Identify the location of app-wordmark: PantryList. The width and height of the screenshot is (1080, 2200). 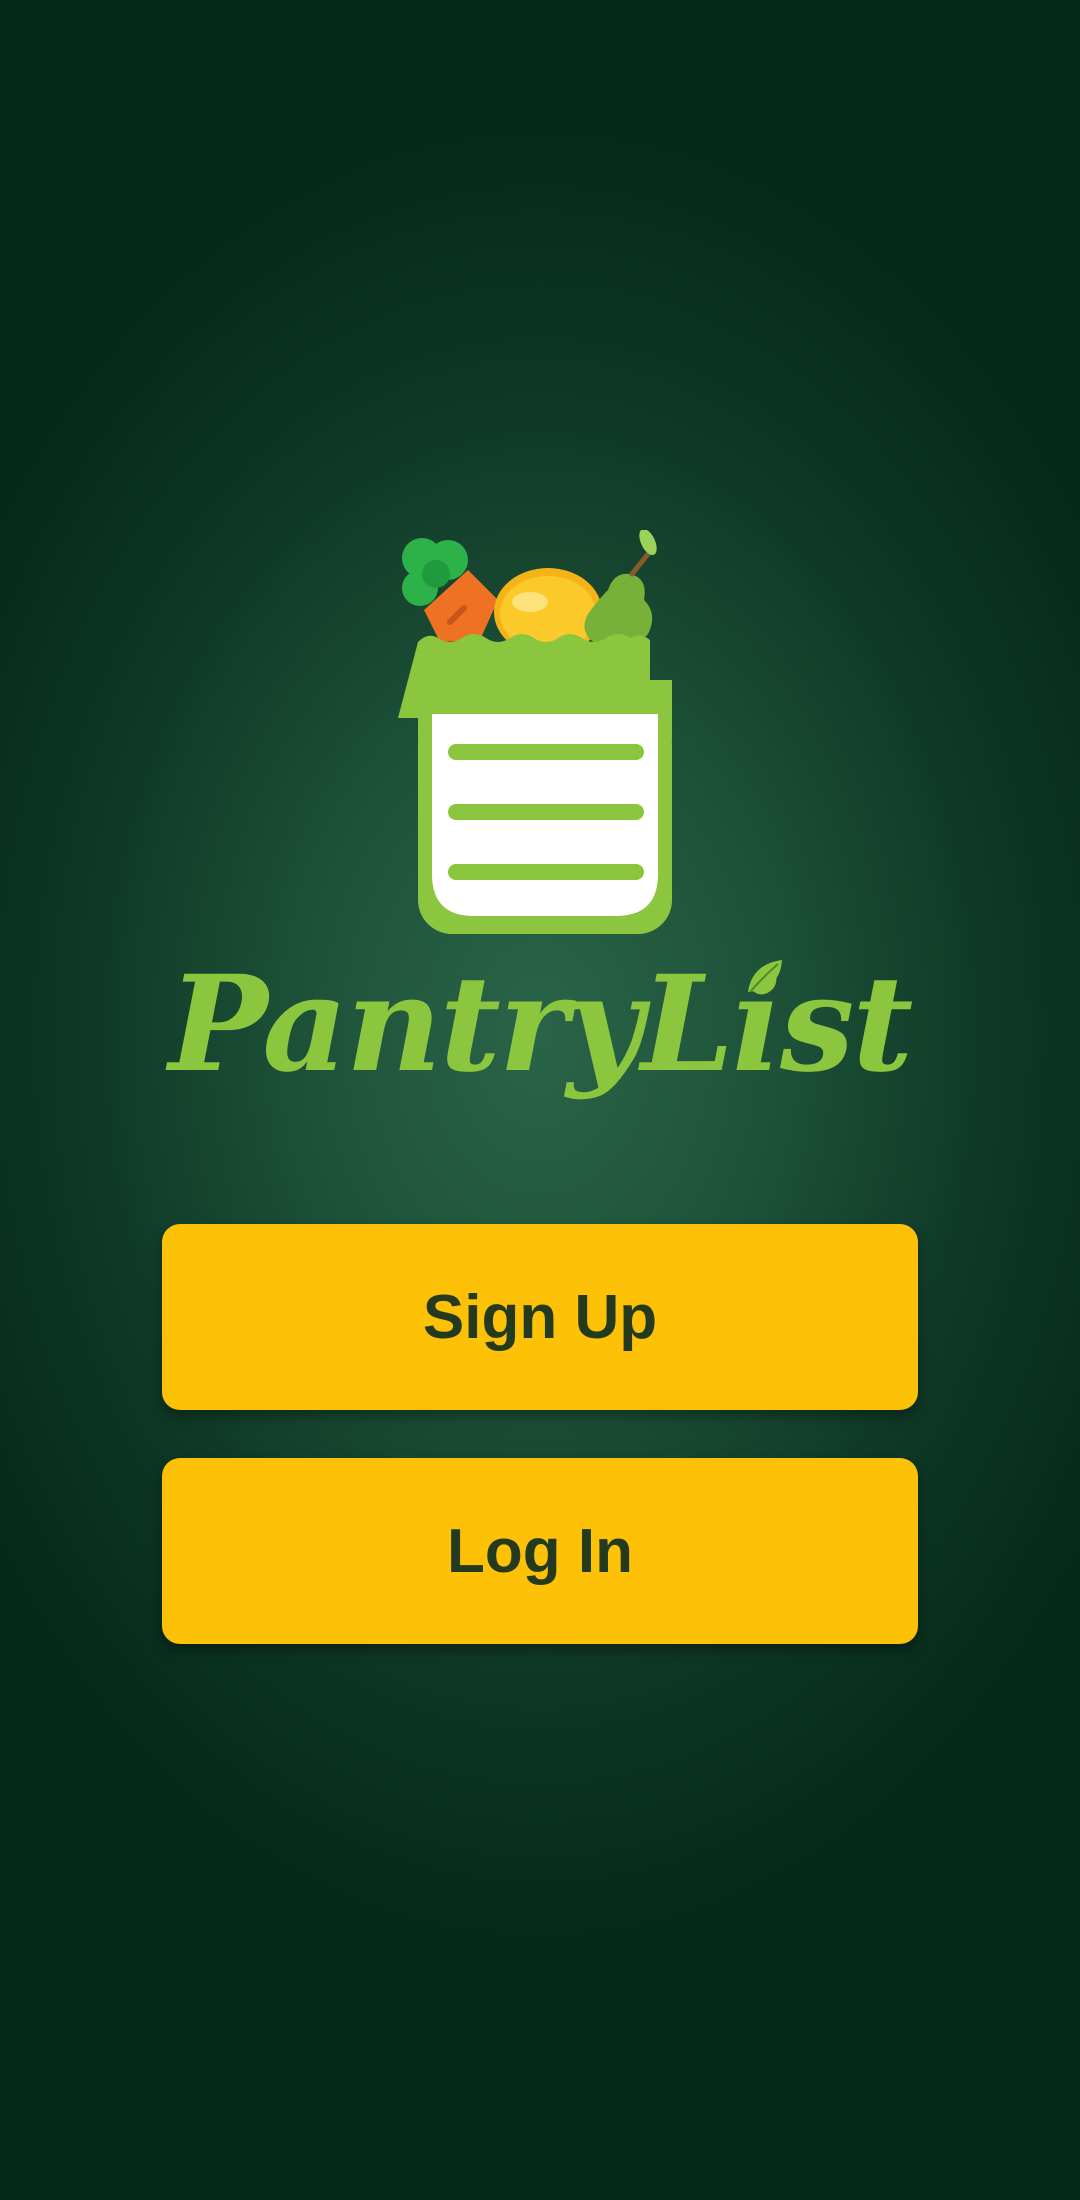
(540, 1025).